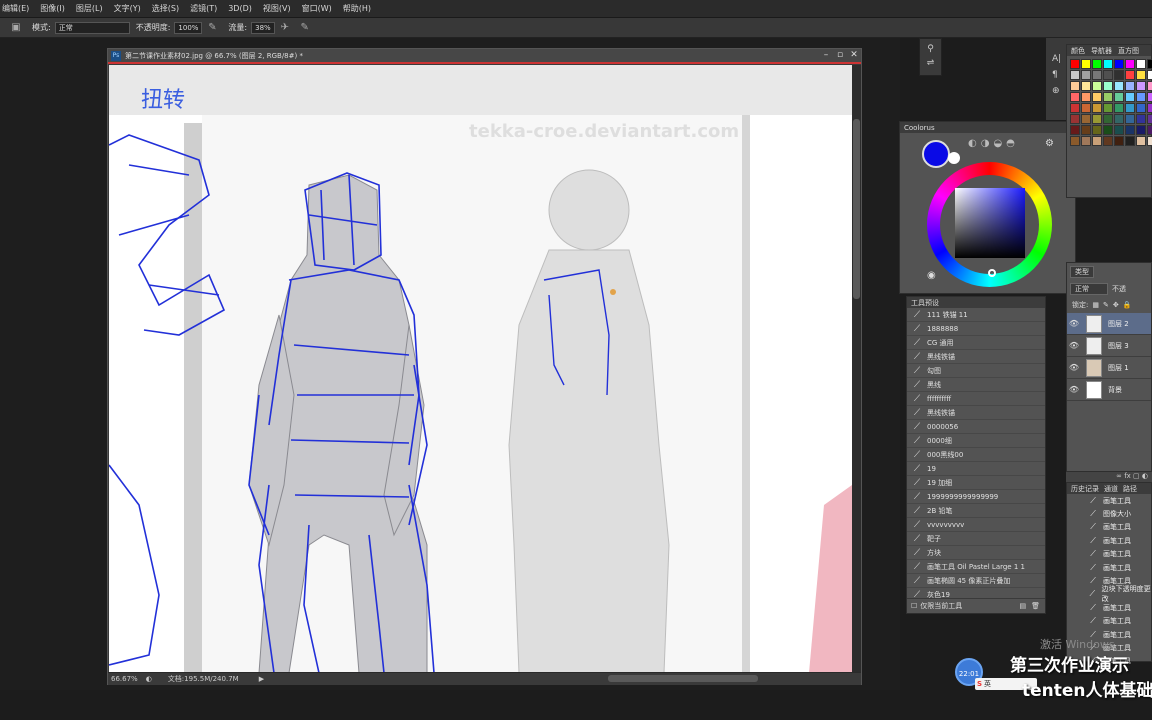 This screenshot has width=1152, height=720. What do you see at coordinates (1111, 489) in the screenshot?
I see `tab-channels: 通道` at bounding box center [1111, 489].